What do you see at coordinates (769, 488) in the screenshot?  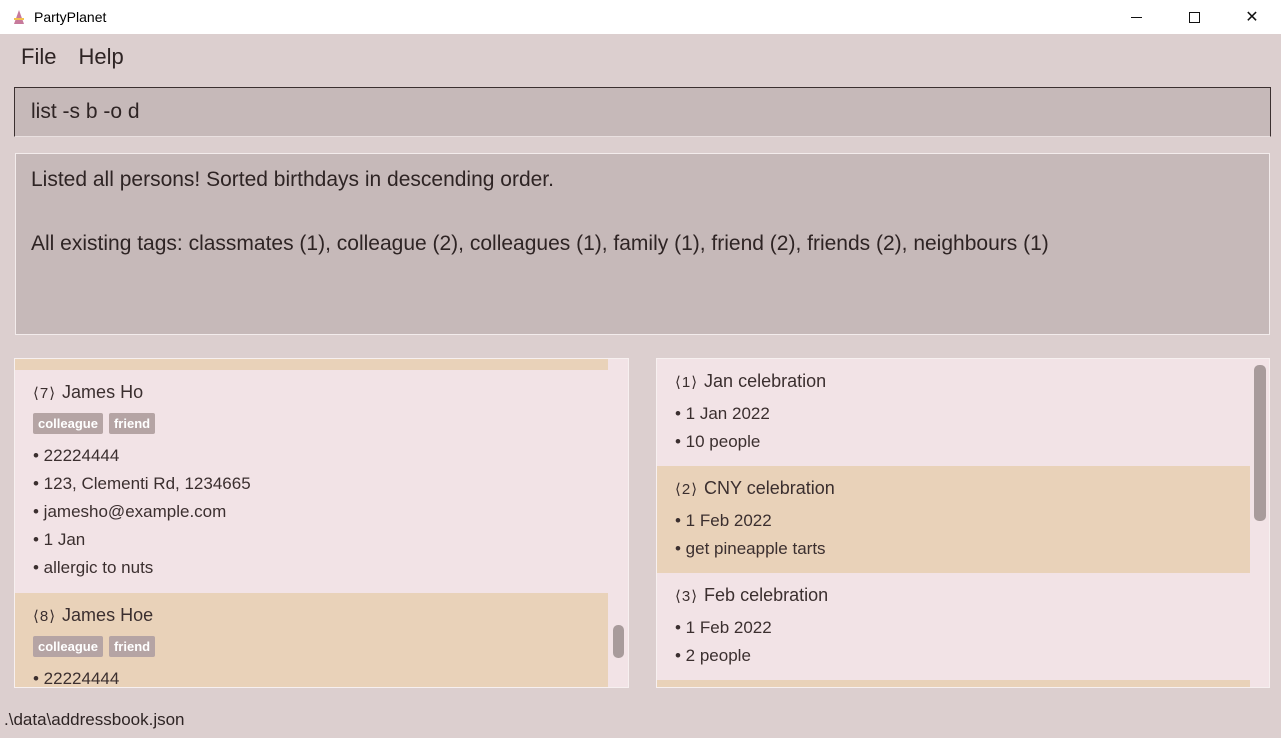 I see `party-name: CNY celebration` at bounding box center [769, 488].